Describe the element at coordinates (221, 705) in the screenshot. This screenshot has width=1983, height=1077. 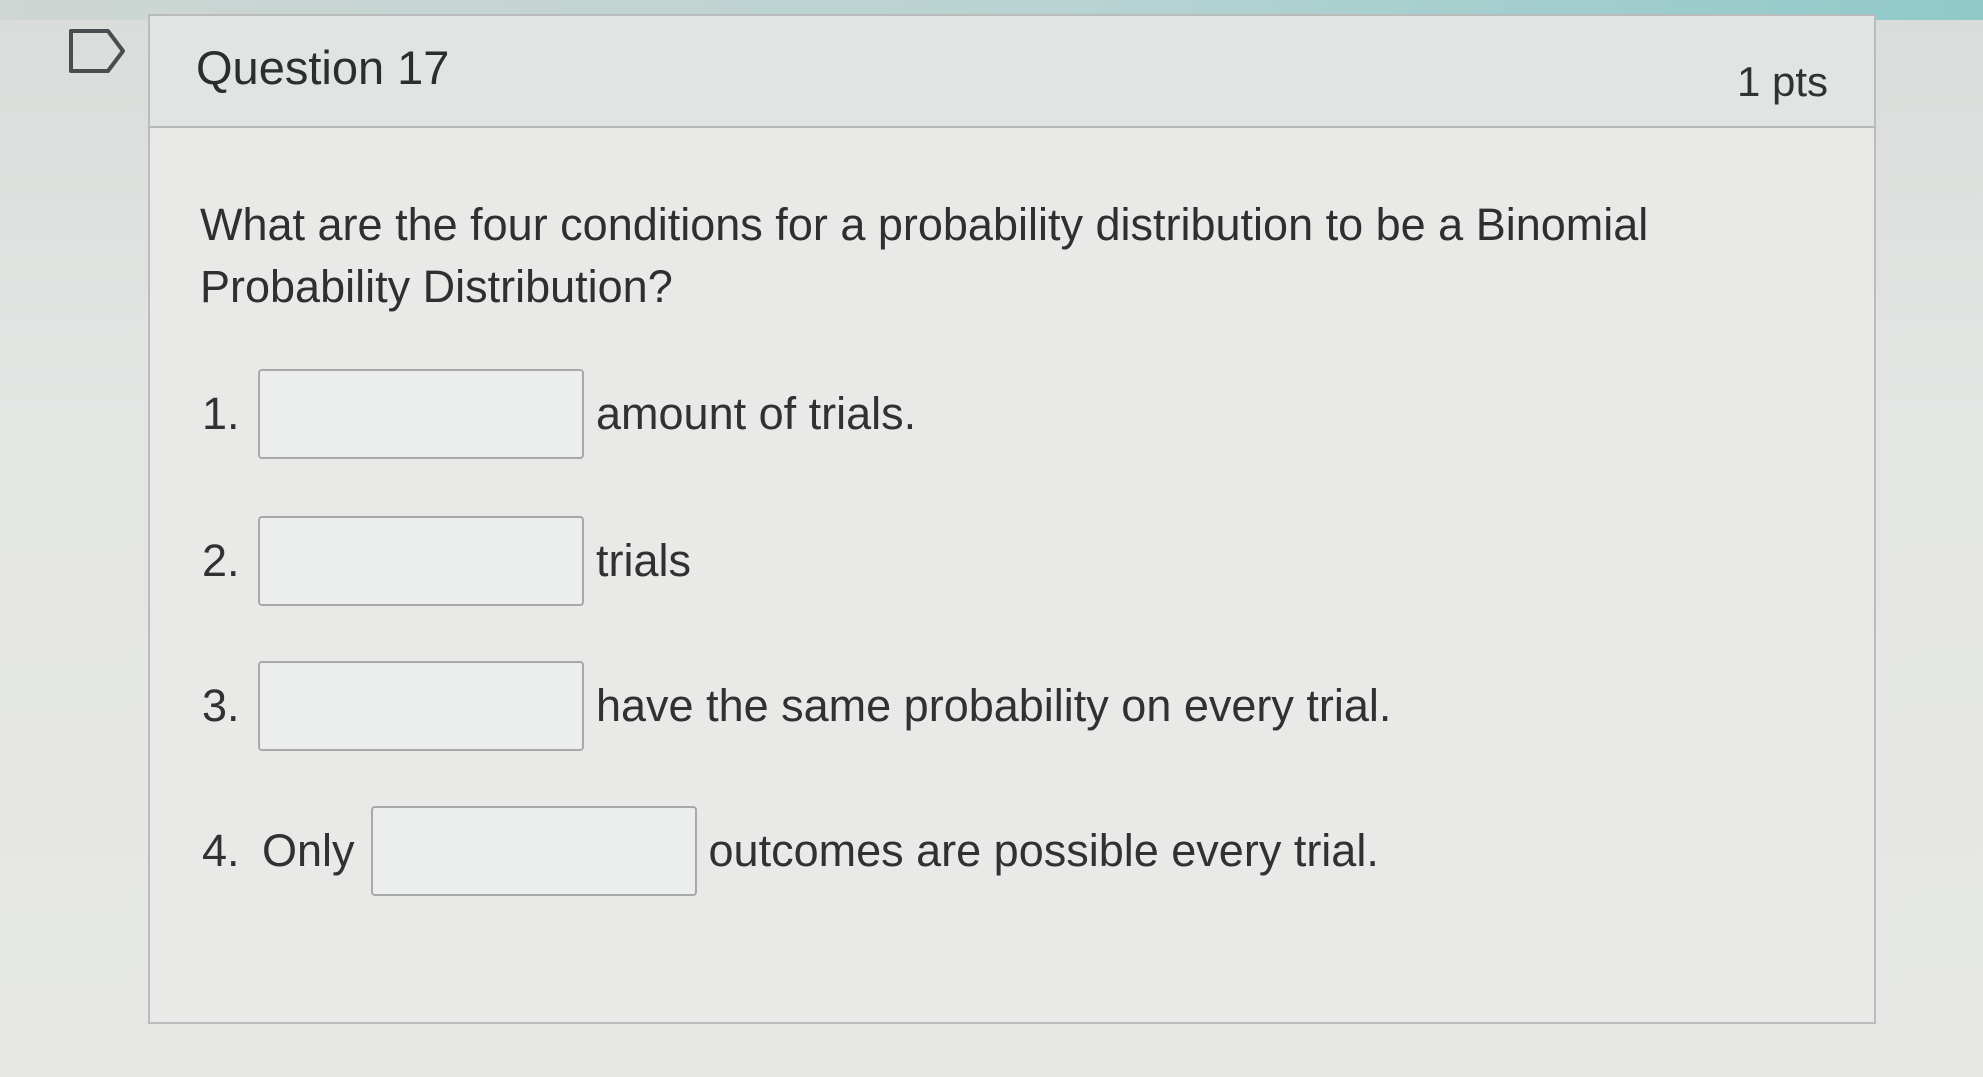
I see `item-number: 3.` at that location.